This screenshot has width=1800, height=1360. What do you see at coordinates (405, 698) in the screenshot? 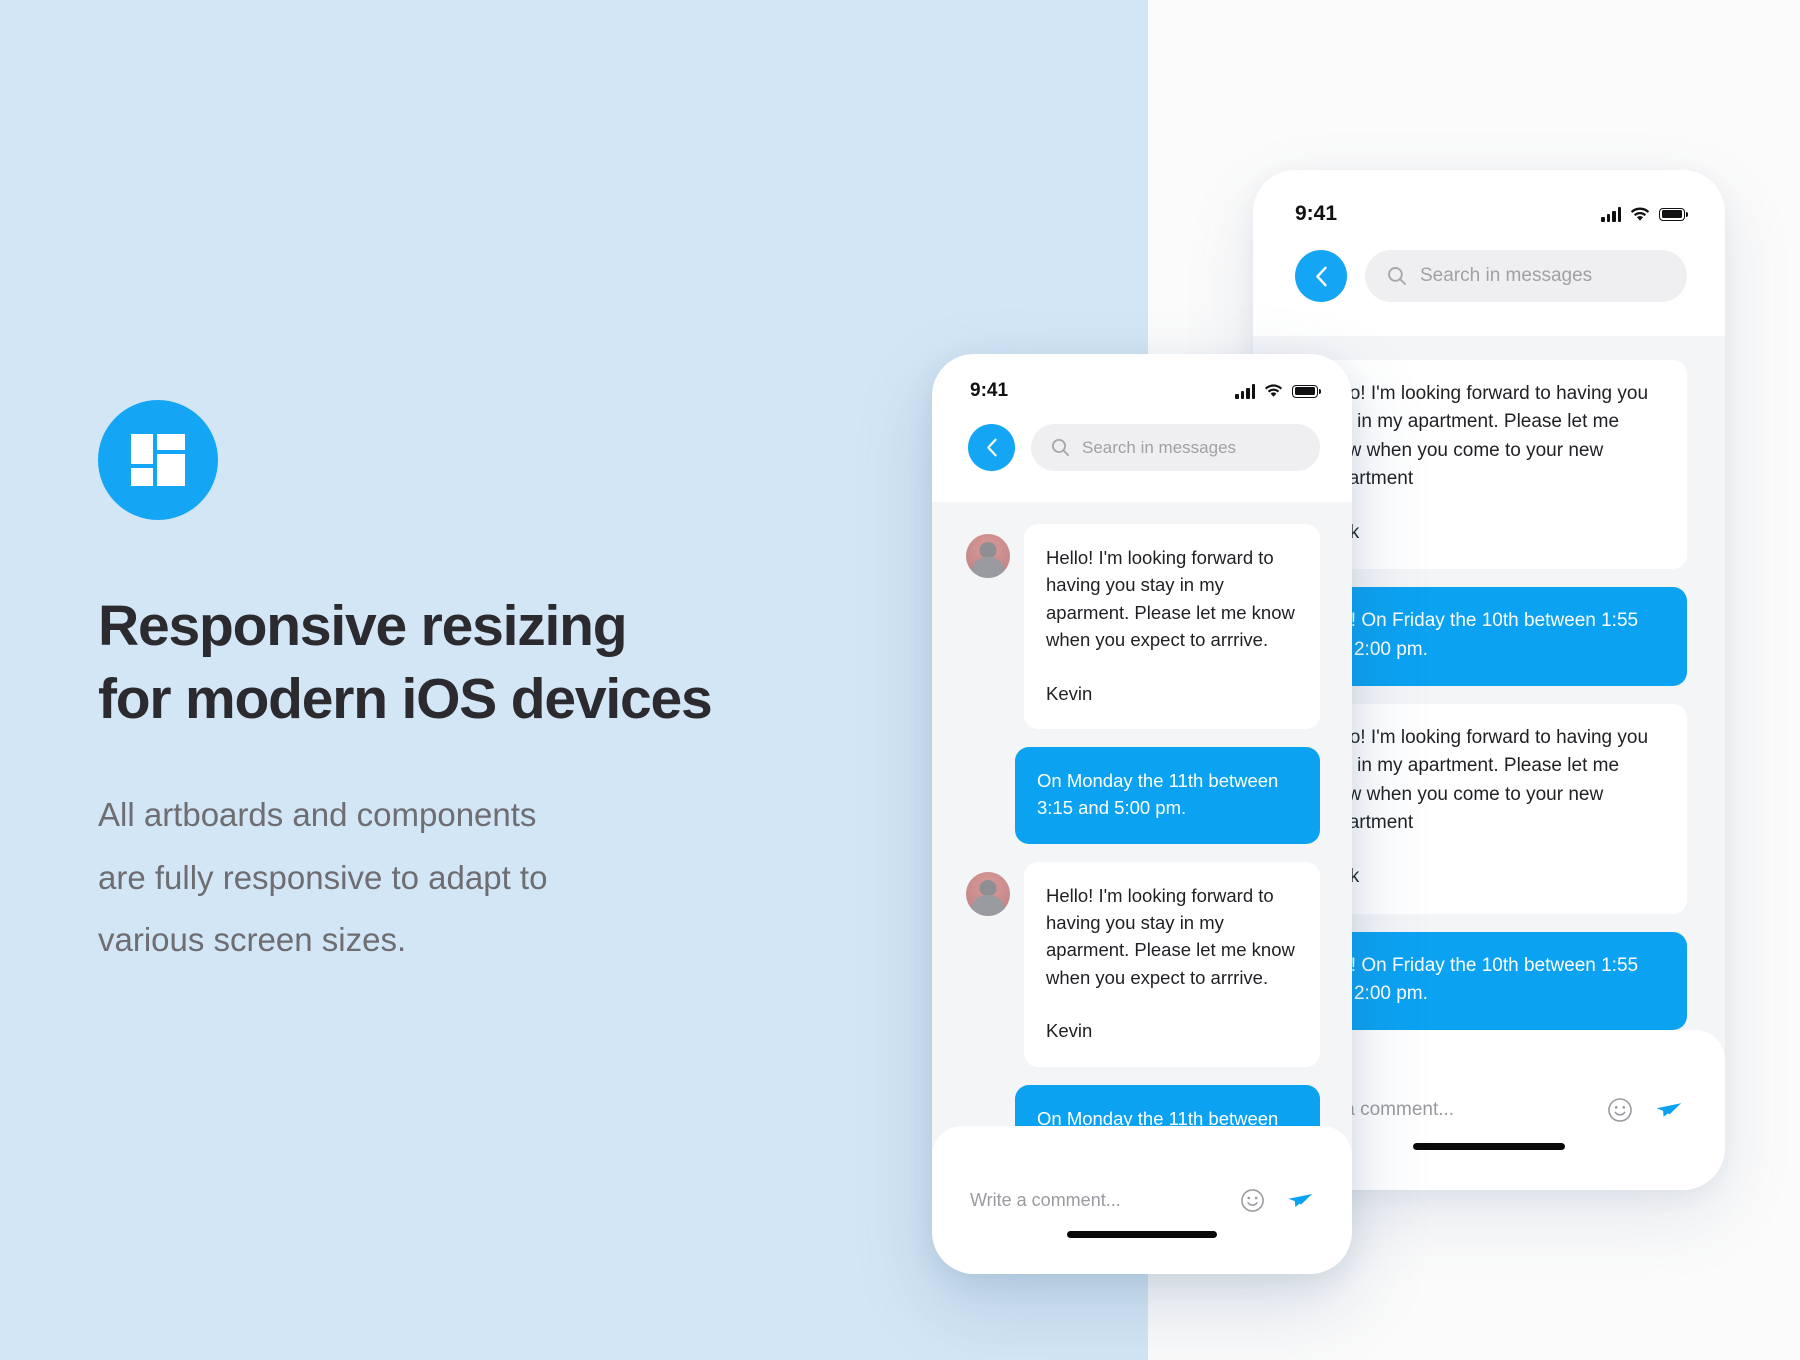
I see `page-title-line2: for modern iOS devices` at bounding box center [405, 698].